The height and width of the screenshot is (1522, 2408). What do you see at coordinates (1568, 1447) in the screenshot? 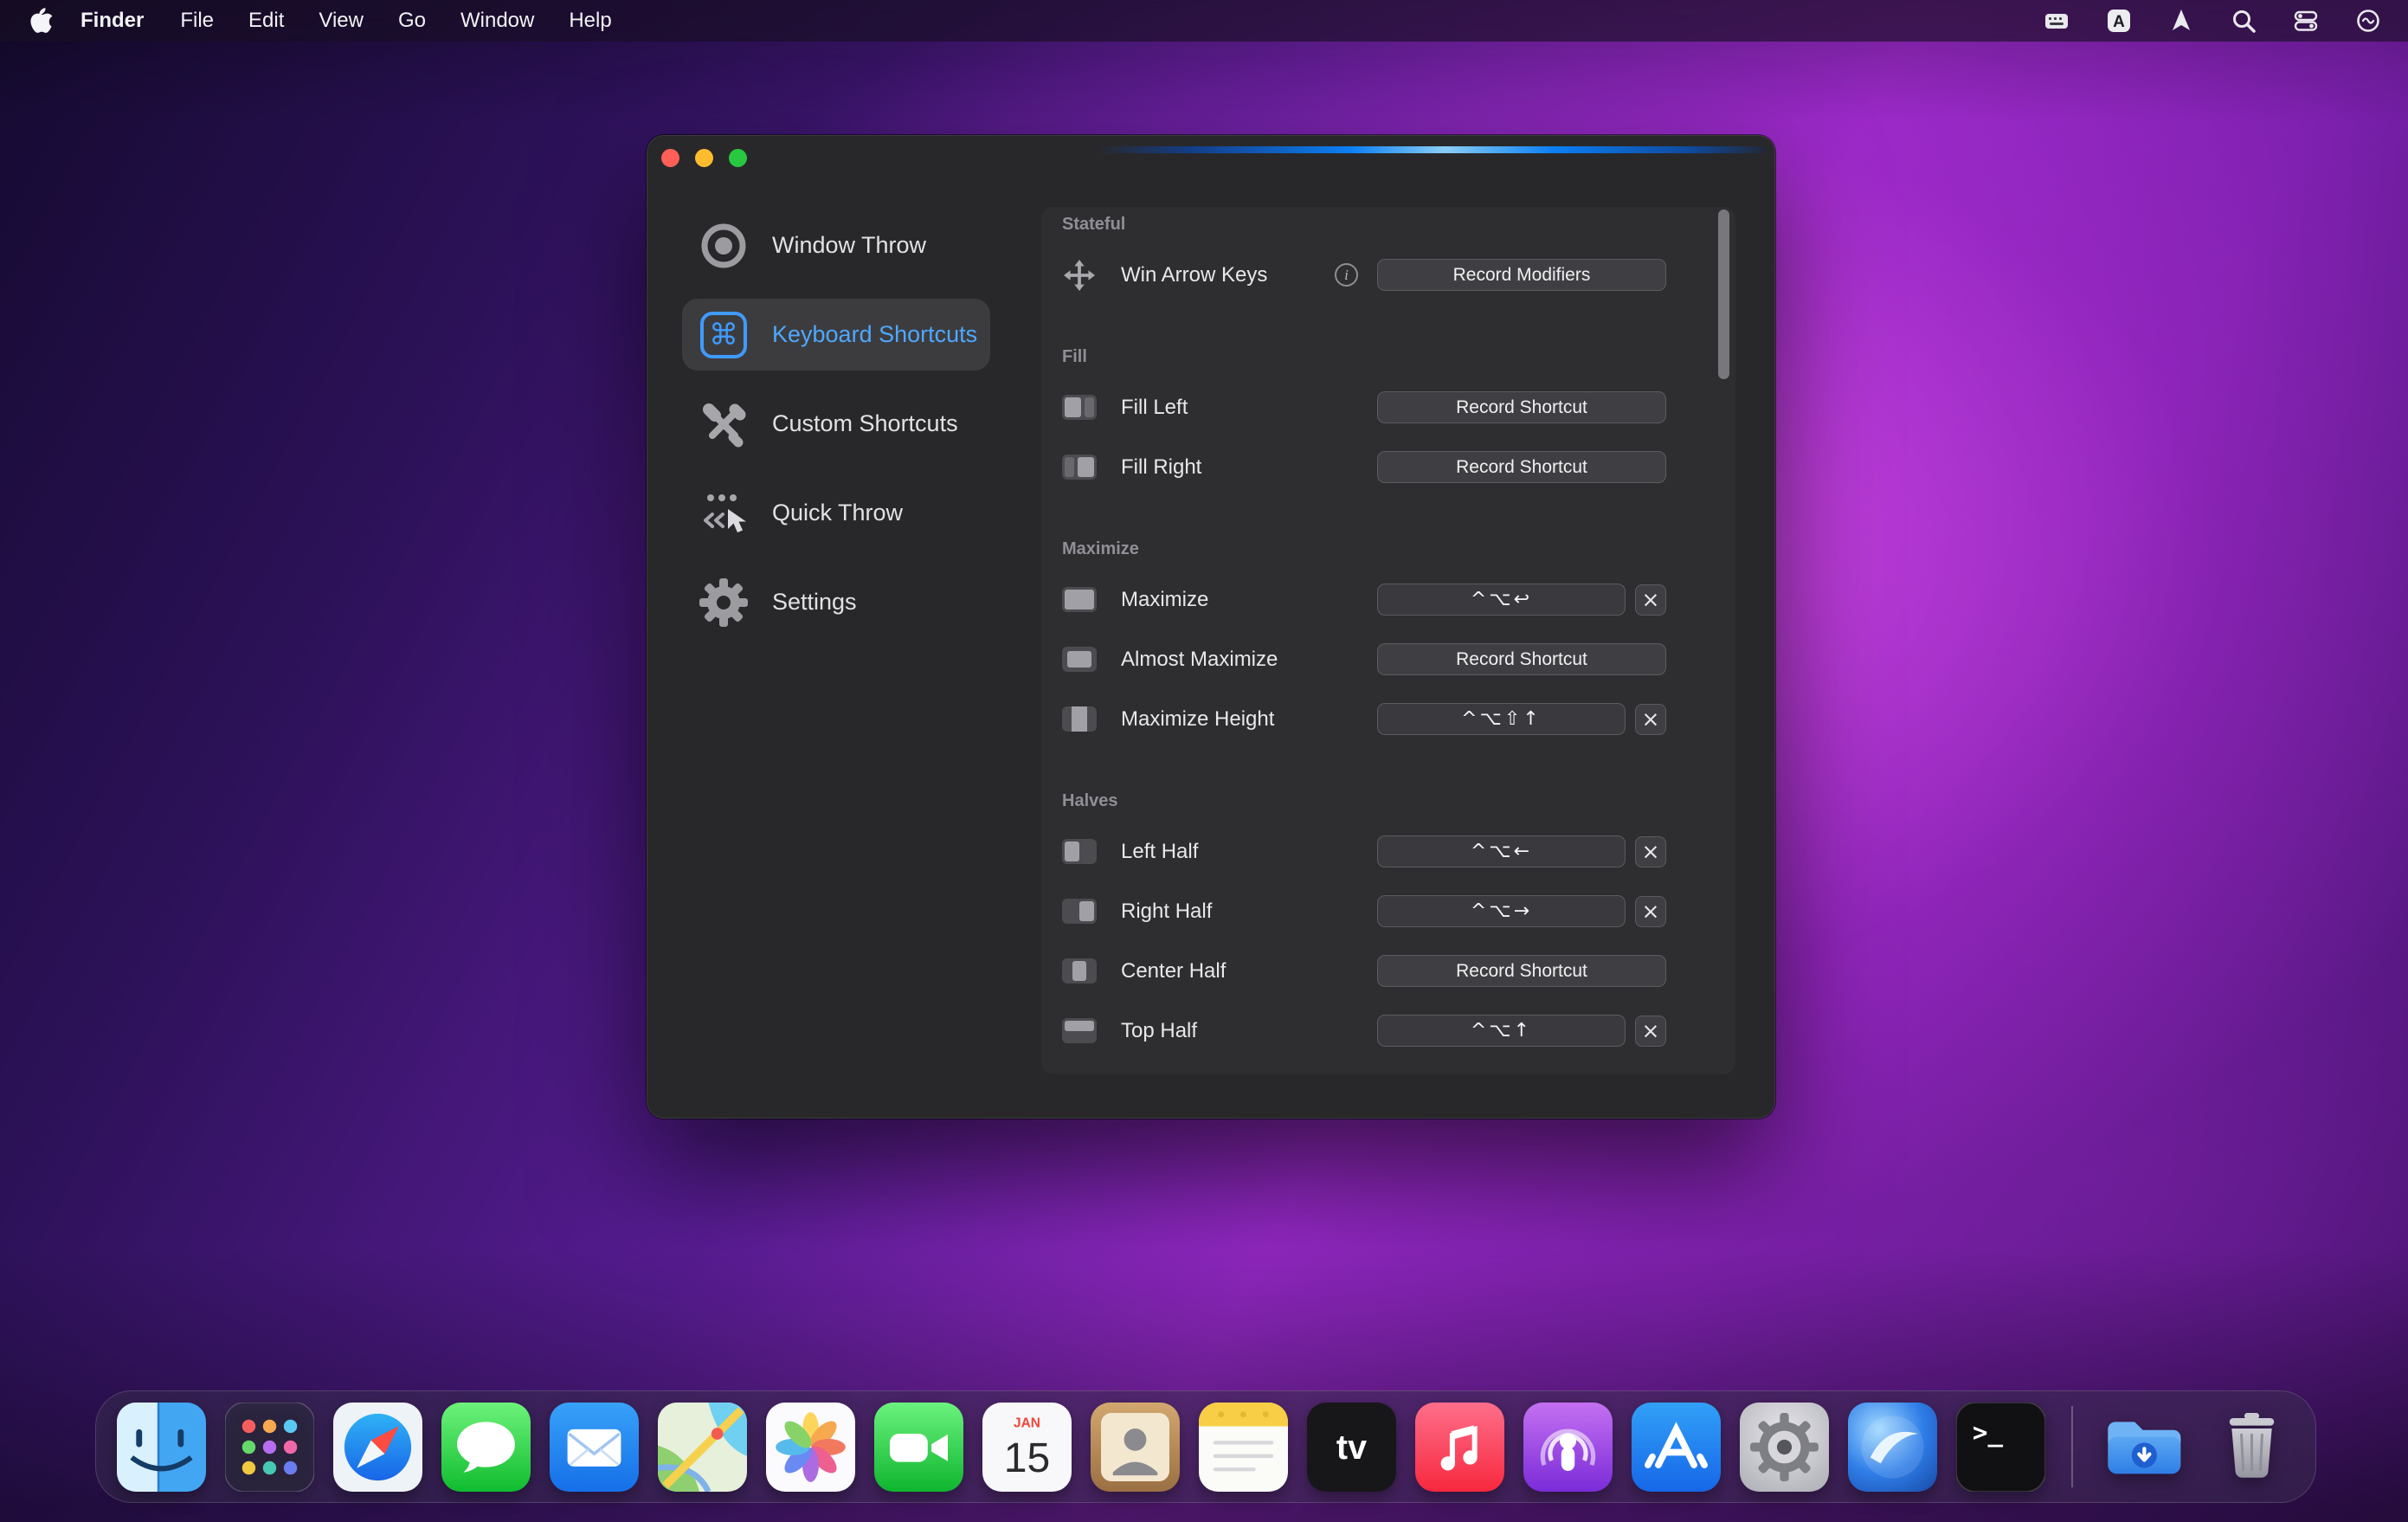
I see `dock-icon-podcasts` at bounding box center [1568, 1447].